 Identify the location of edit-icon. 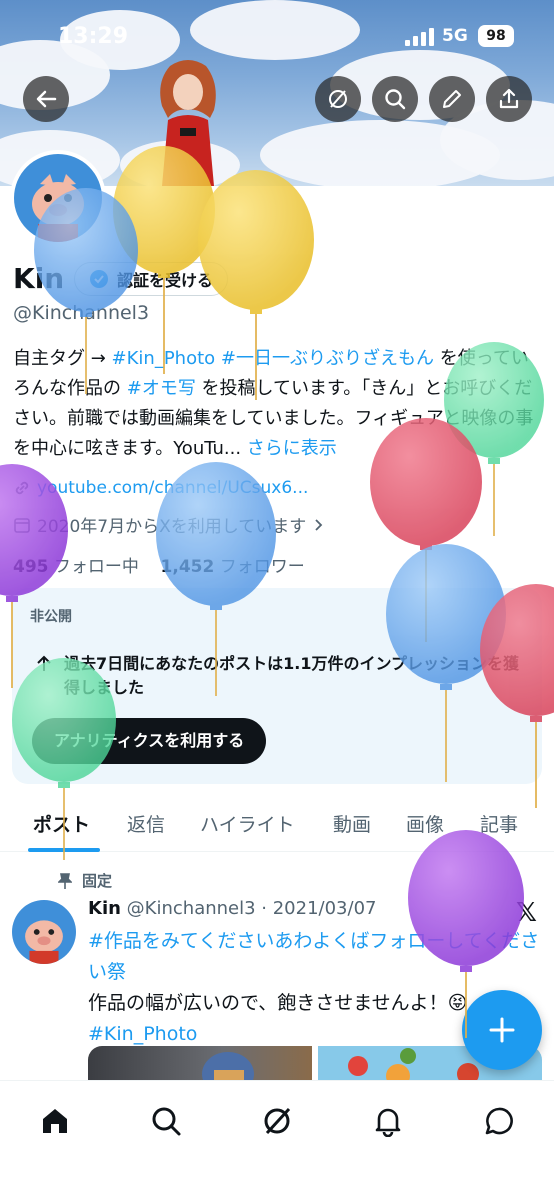
(452, 99).